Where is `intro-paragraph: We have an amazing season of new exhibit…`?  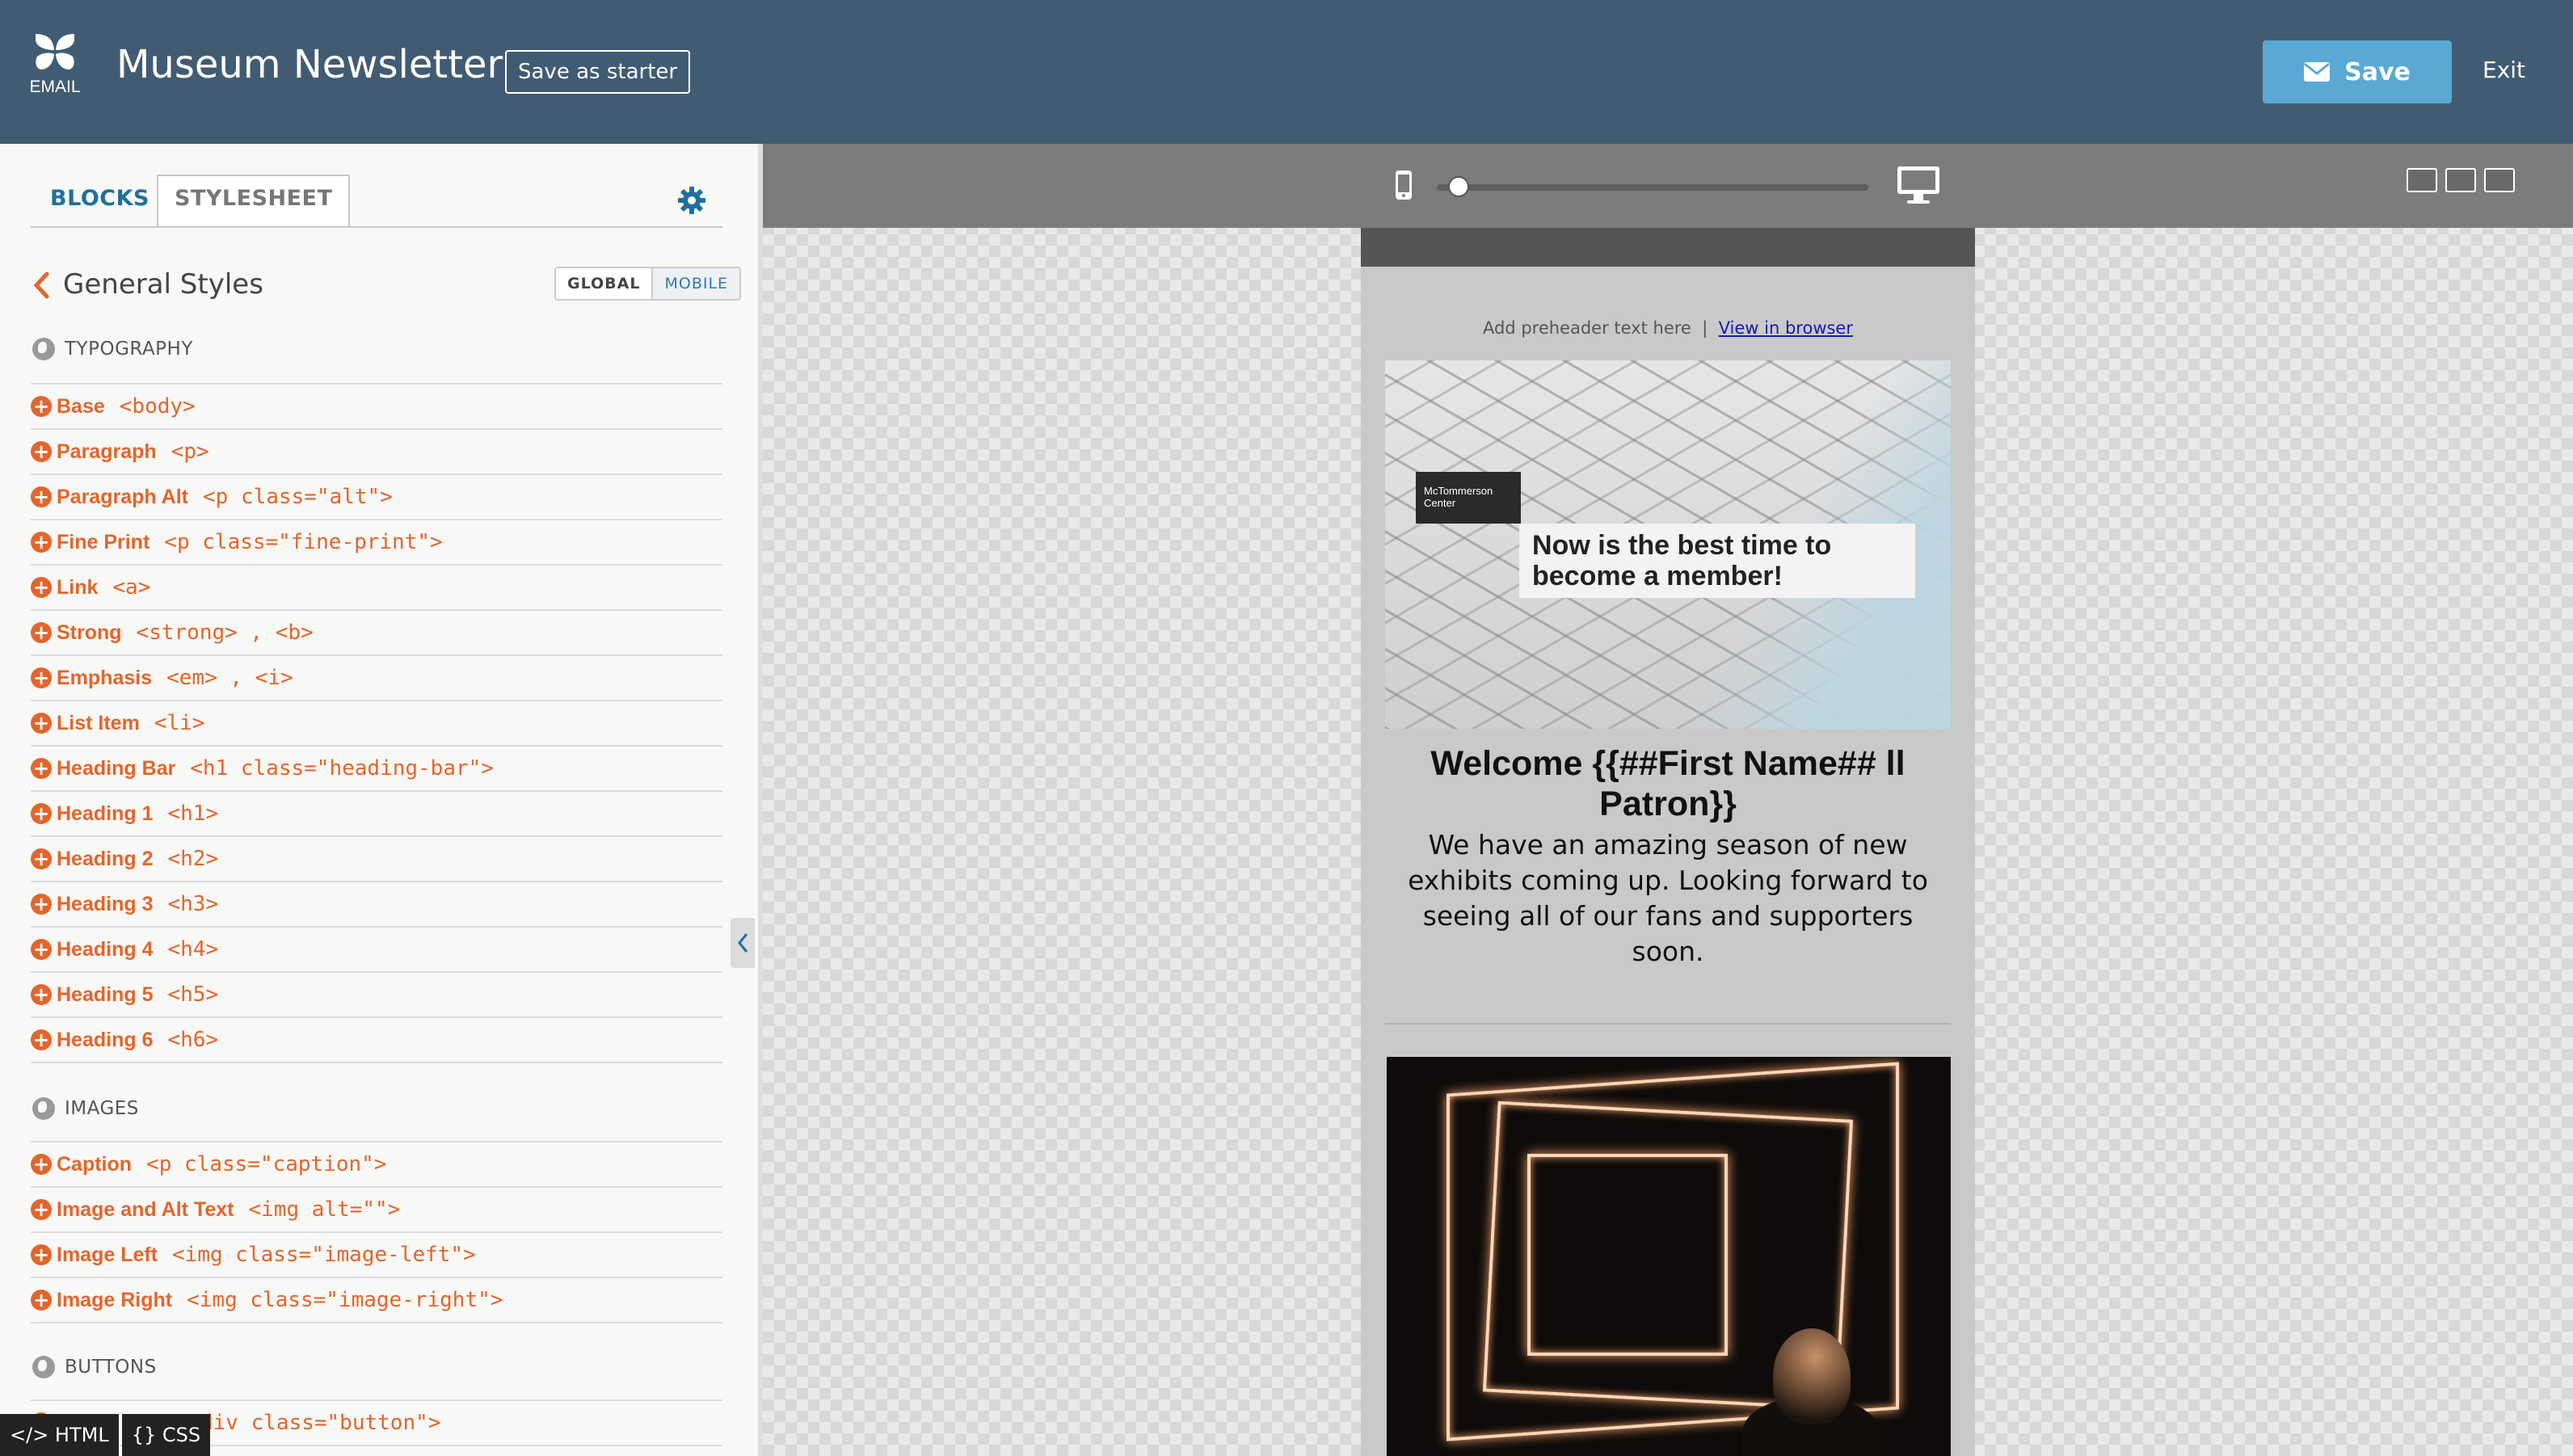 intro-paragraph: We have an amazing season of new exhibit… is located at coordinates (1668, 898).